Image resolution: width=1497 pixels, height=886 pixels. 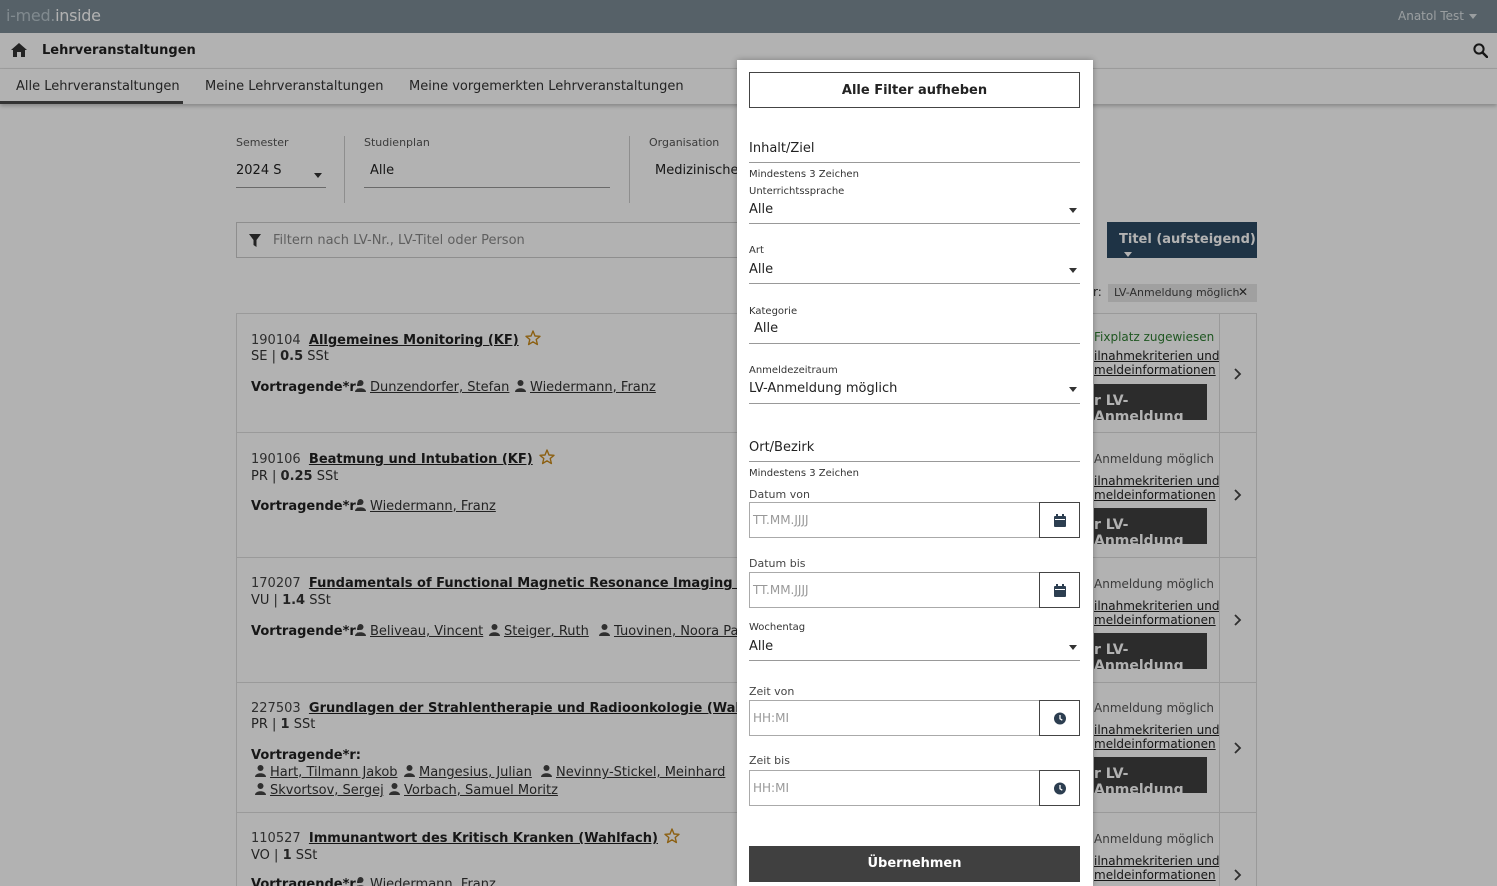 I want to click on ort-underline, so click(x=914, y=461).